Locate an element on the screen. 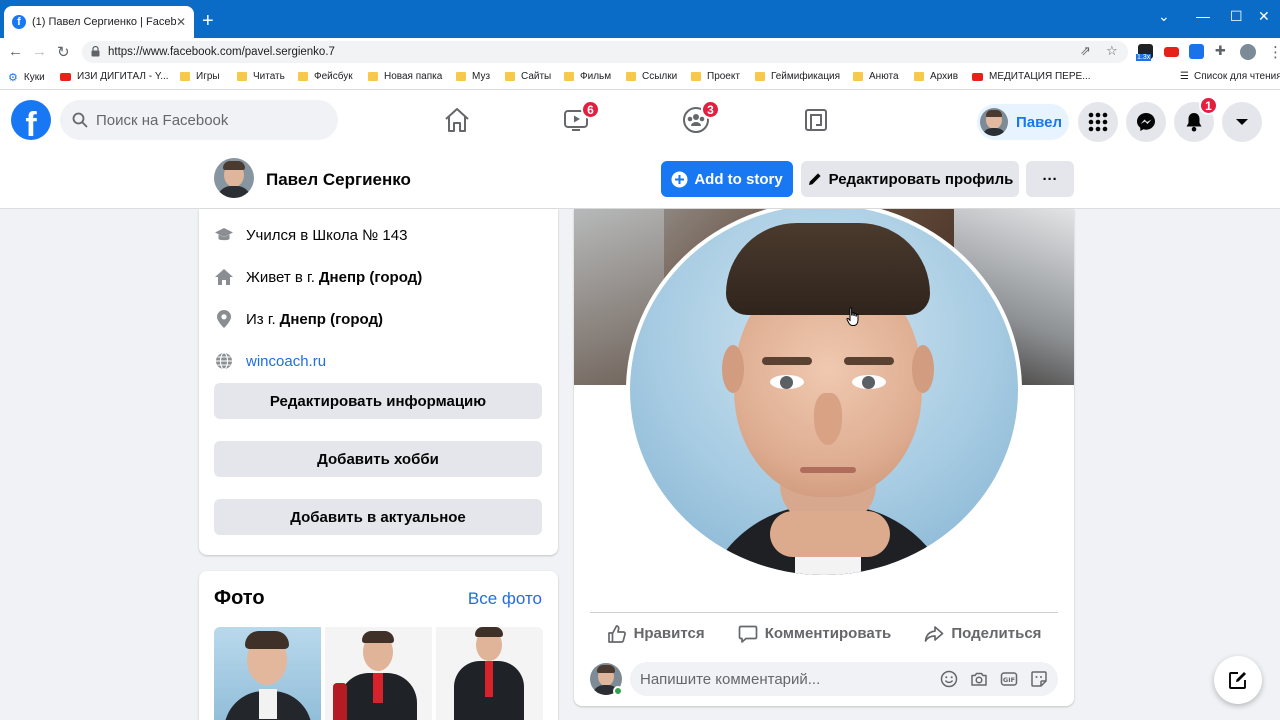 This screenshot has width=1280, height=720. reload-icon: ↻ is located at coordinates (63, 52).